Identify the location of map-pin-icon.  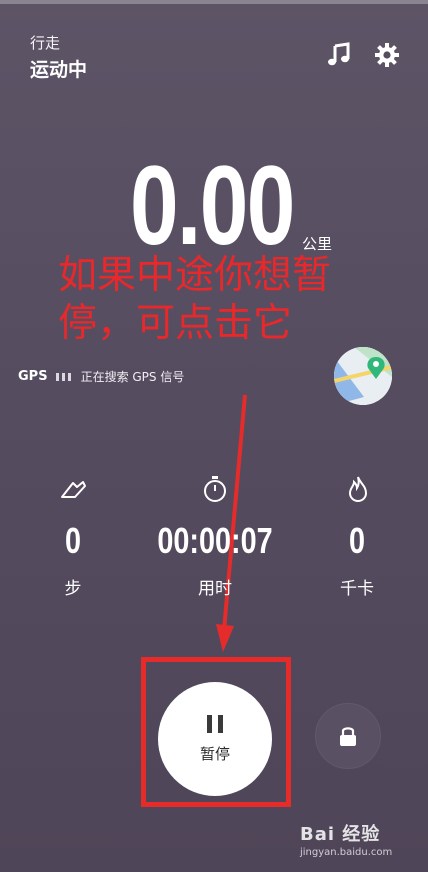
(363, 376).